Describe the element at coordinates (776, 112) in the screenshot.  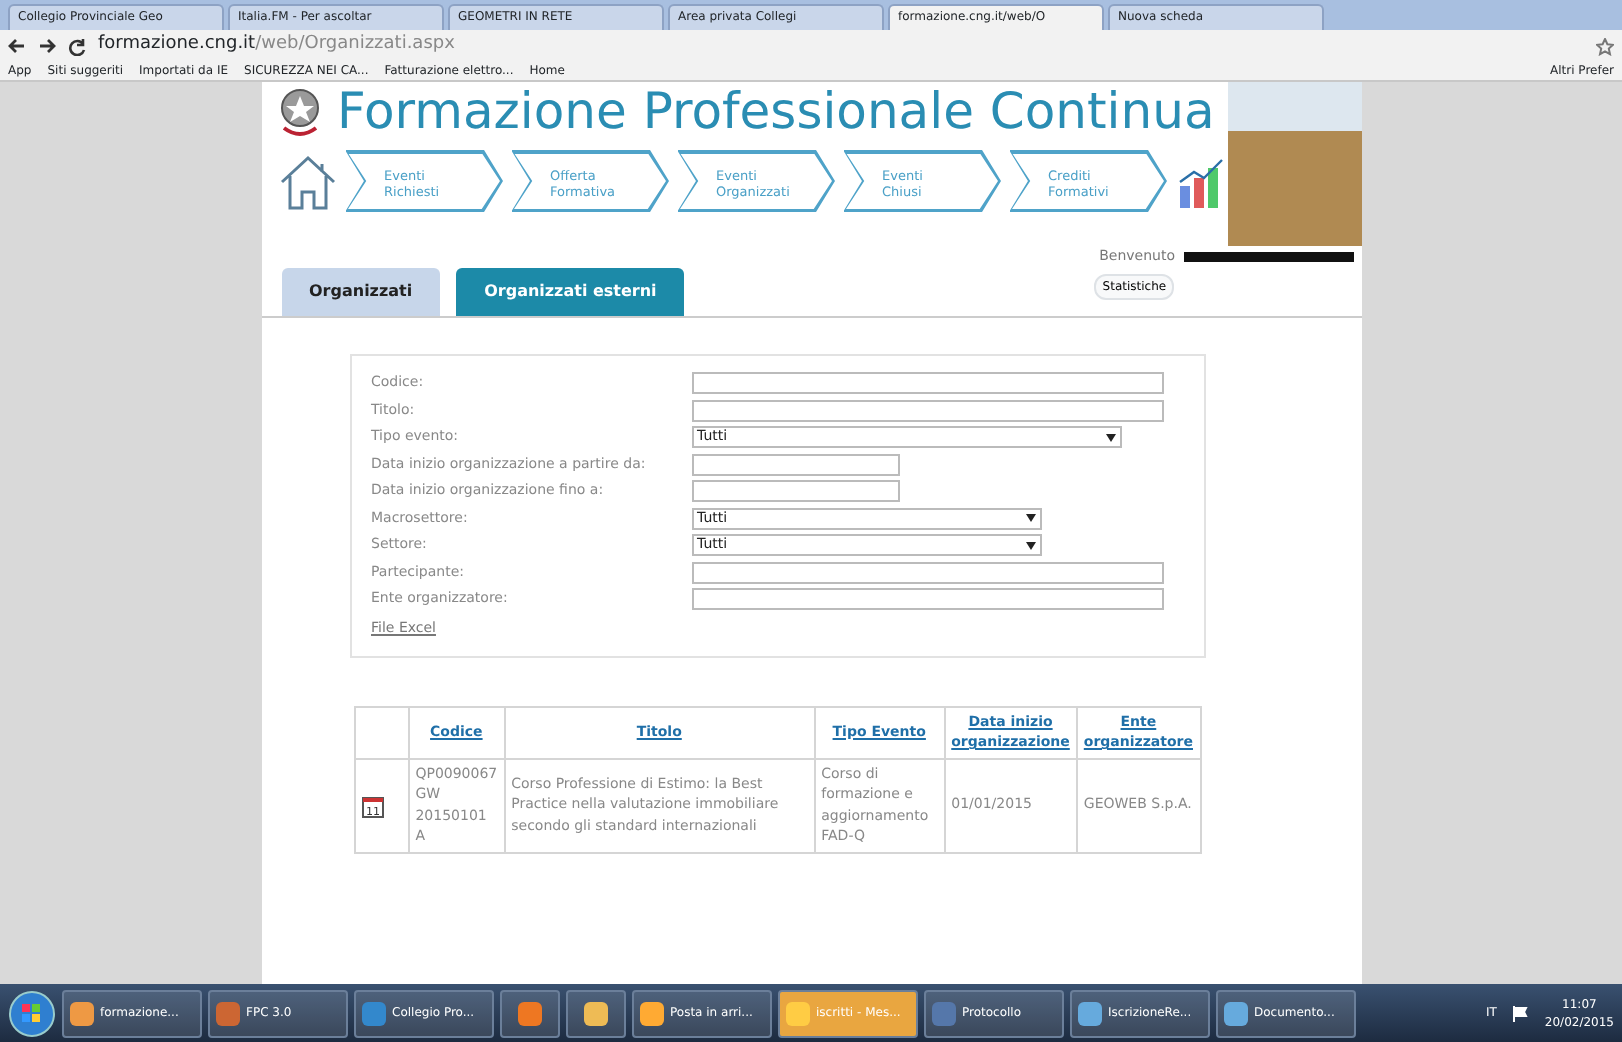
I see `site-title: Formazione Professionale Continua` at that location.